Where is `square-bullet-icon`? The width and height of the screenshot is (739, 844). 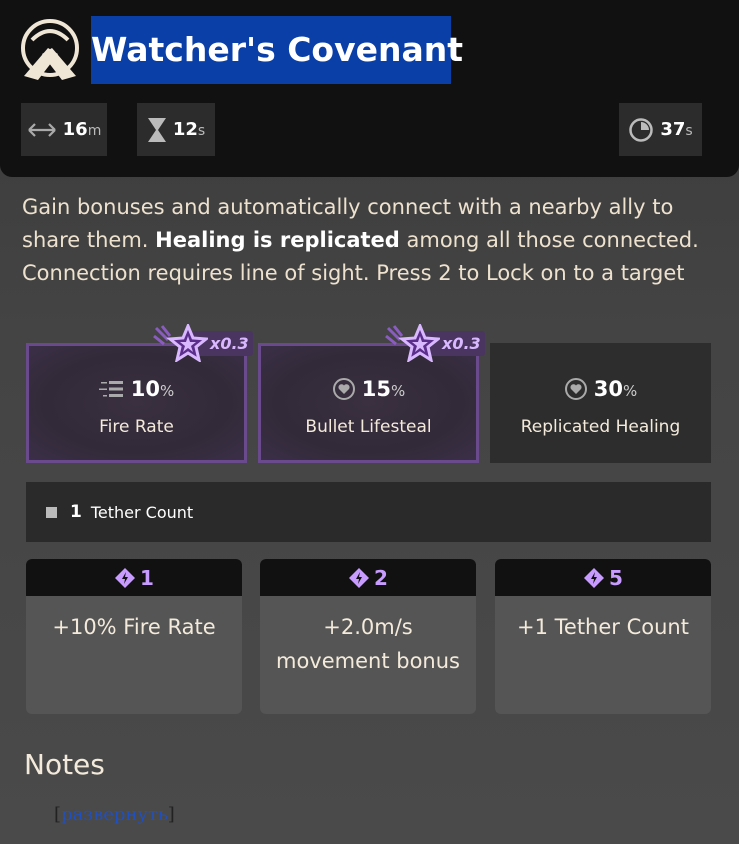
square-bullet-icon is located at coordinates (51, 512).